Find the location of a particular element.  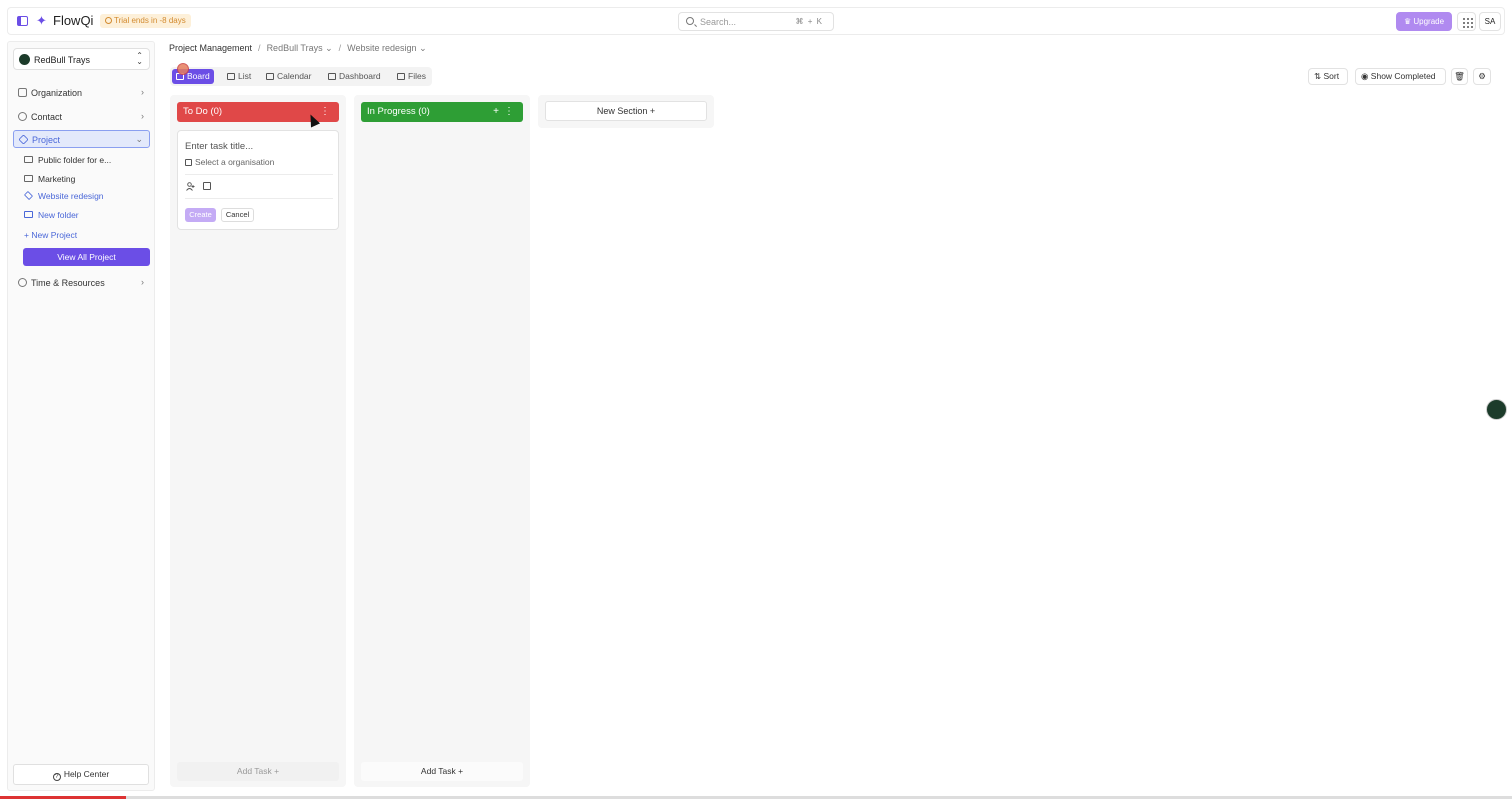

upgrade-button: ♛ Upgrade is located at coordinates (1424, 21).